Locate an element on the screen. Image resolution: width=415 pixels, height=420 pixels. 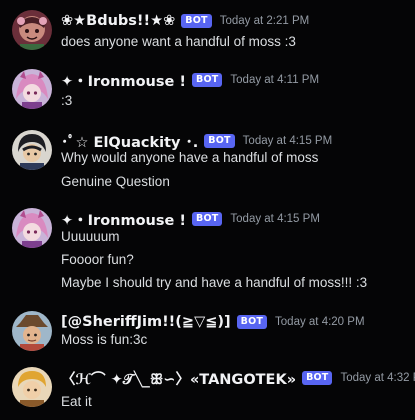
username: ･ﾟ☆ ElQuackity ･. is located at coordinates (129, 141).